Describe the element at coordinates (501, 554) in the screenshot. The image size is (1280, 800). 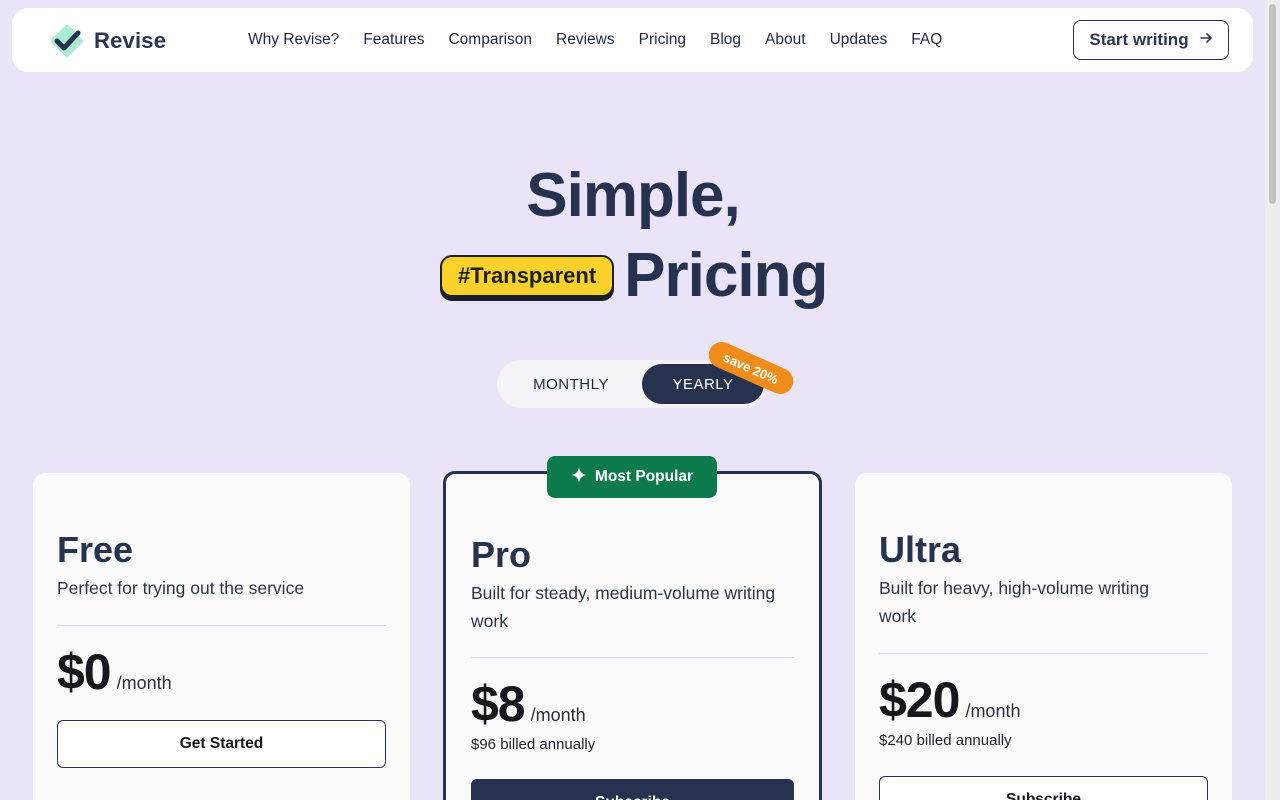
I see `plan-name: Pro` at that location.